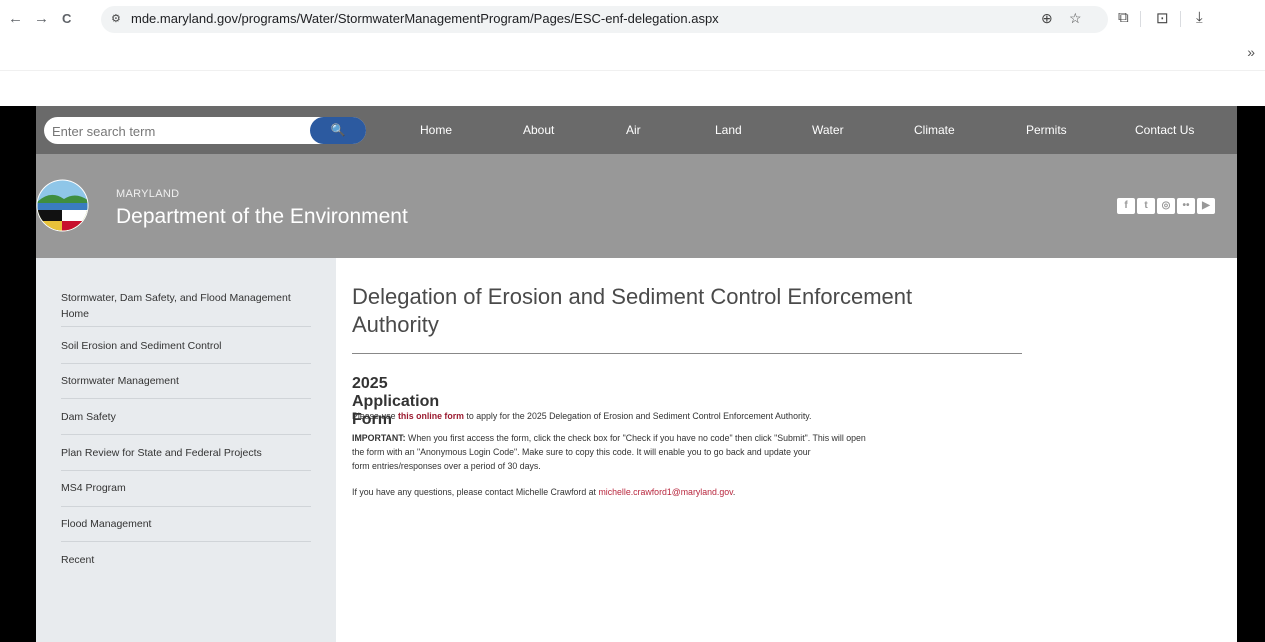  What do you see at coordinates (1047, 18) in the screenshot?
I see `zoom-icon: ⊕` at bounding box center [1047, 18].